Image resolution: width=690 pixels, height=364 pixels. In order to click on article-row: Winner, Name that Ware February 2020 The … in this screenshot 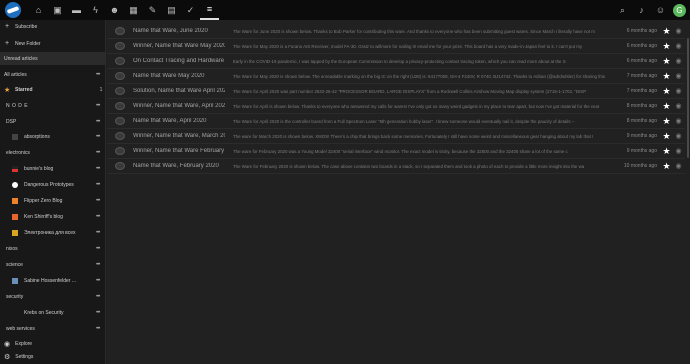, I will do `click(396, 151)`.